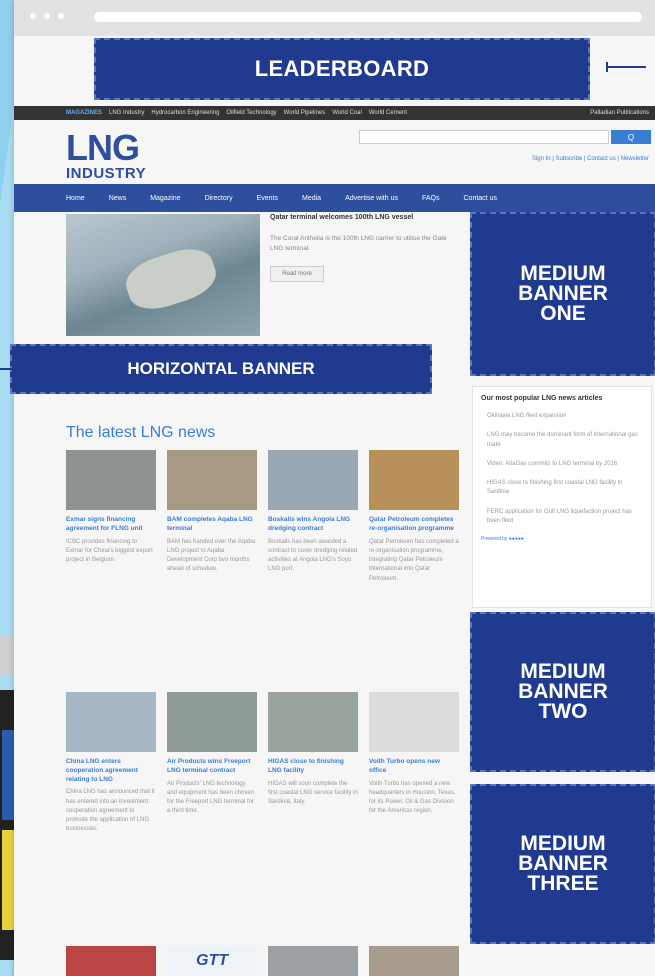 This screenshot has height=976, width=655. I want to click on topbar-link: World Coal, so click(347, 113).